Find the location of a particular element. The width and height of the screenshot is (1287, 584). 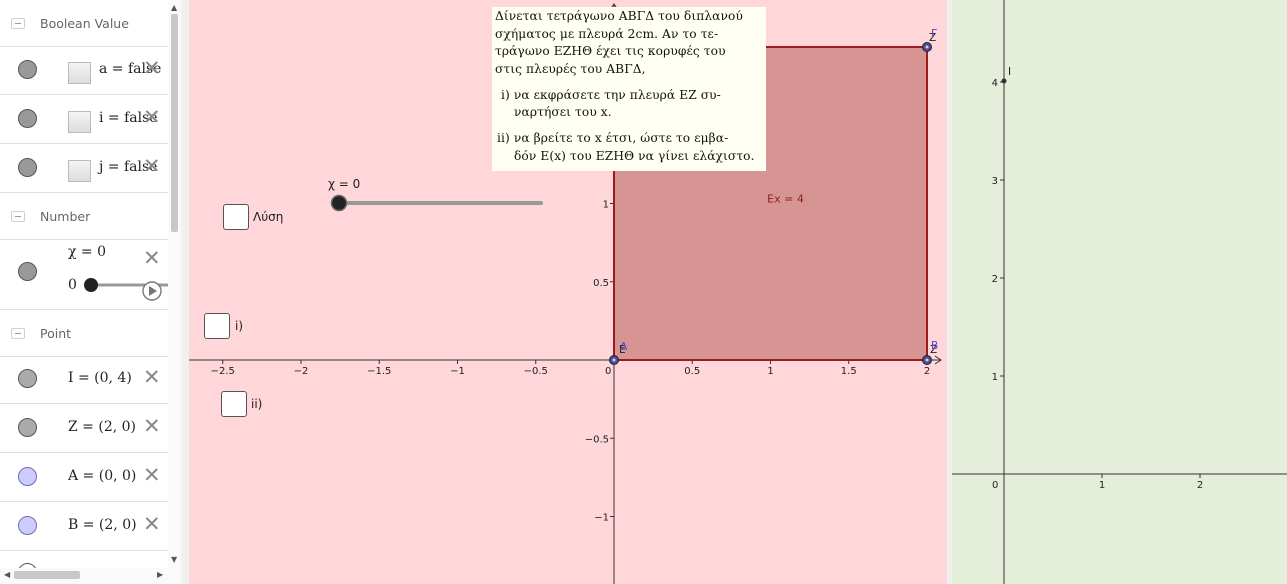

category-boolean: Boolean Value is located at coordinates (84, 23).